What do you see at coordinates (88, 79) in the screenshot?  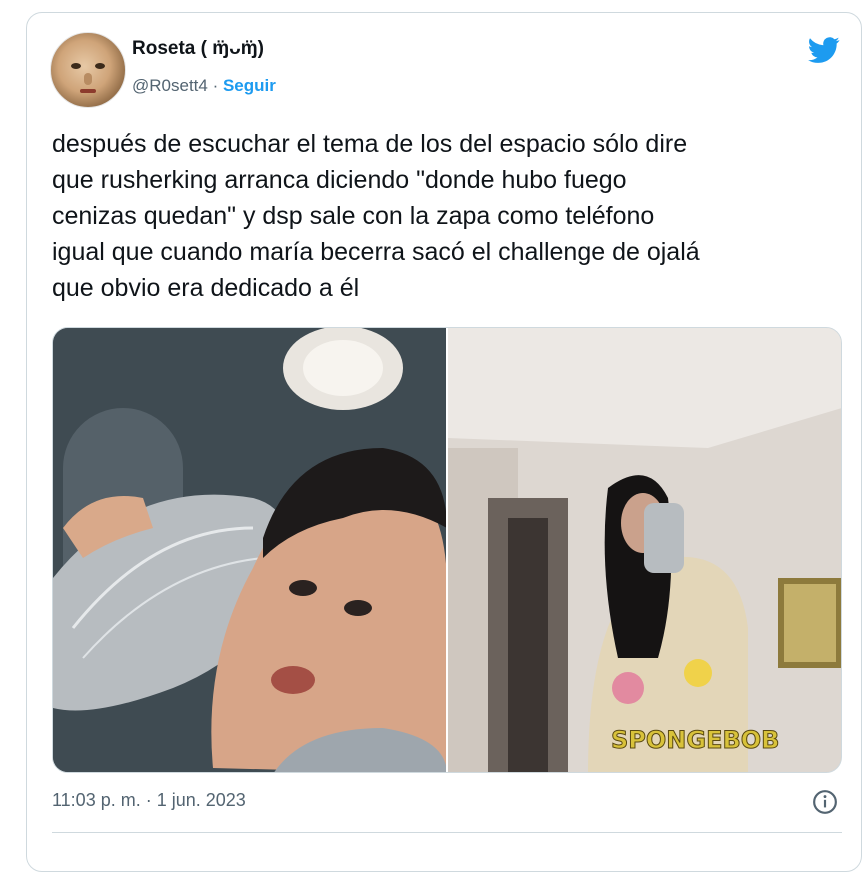 I see `avatar-nose` at bounding box center [88, 79].